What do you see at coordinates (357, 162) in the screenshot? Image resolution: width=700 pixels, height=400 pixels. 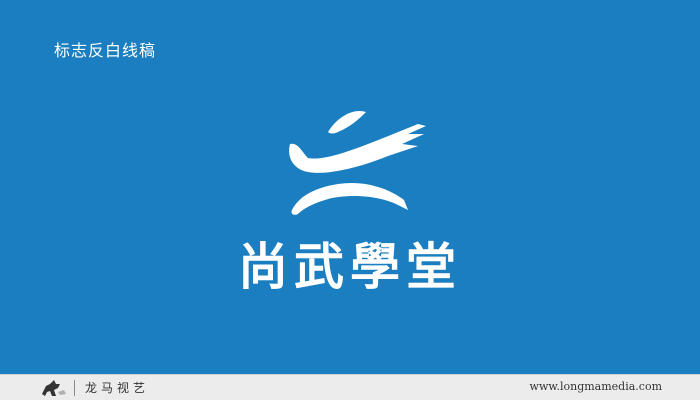 I see `brush-stroke-emblem-icon` at bounding box center [357, 162].